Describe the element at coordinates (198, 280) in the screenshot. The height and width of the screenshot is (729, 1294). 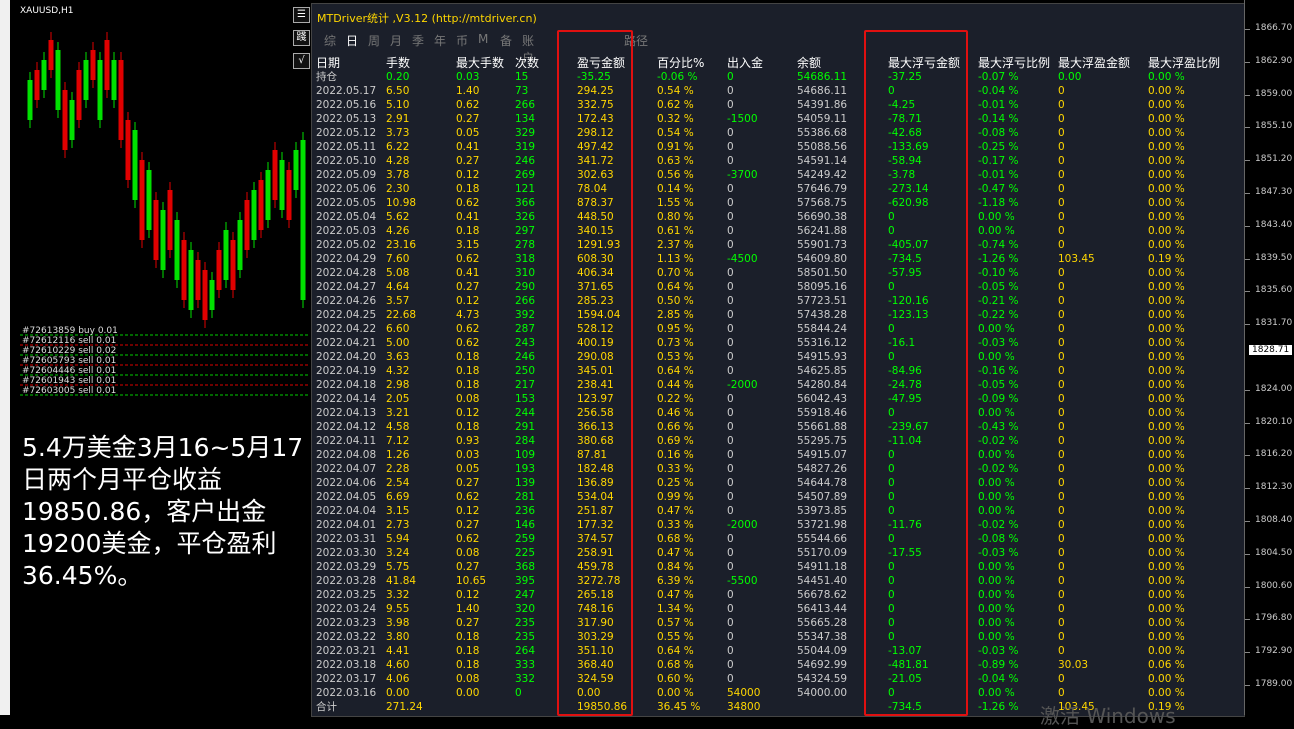
I see `candle-body` at that location.